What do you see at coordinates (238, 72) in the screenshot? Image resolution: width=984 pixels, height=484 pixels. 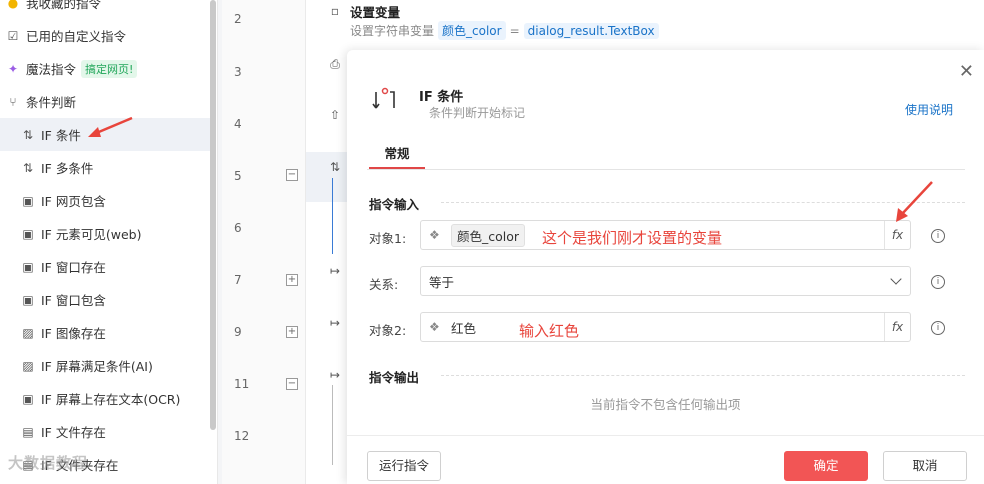 I see `line-number: 3` at bounding box center [238, 72].